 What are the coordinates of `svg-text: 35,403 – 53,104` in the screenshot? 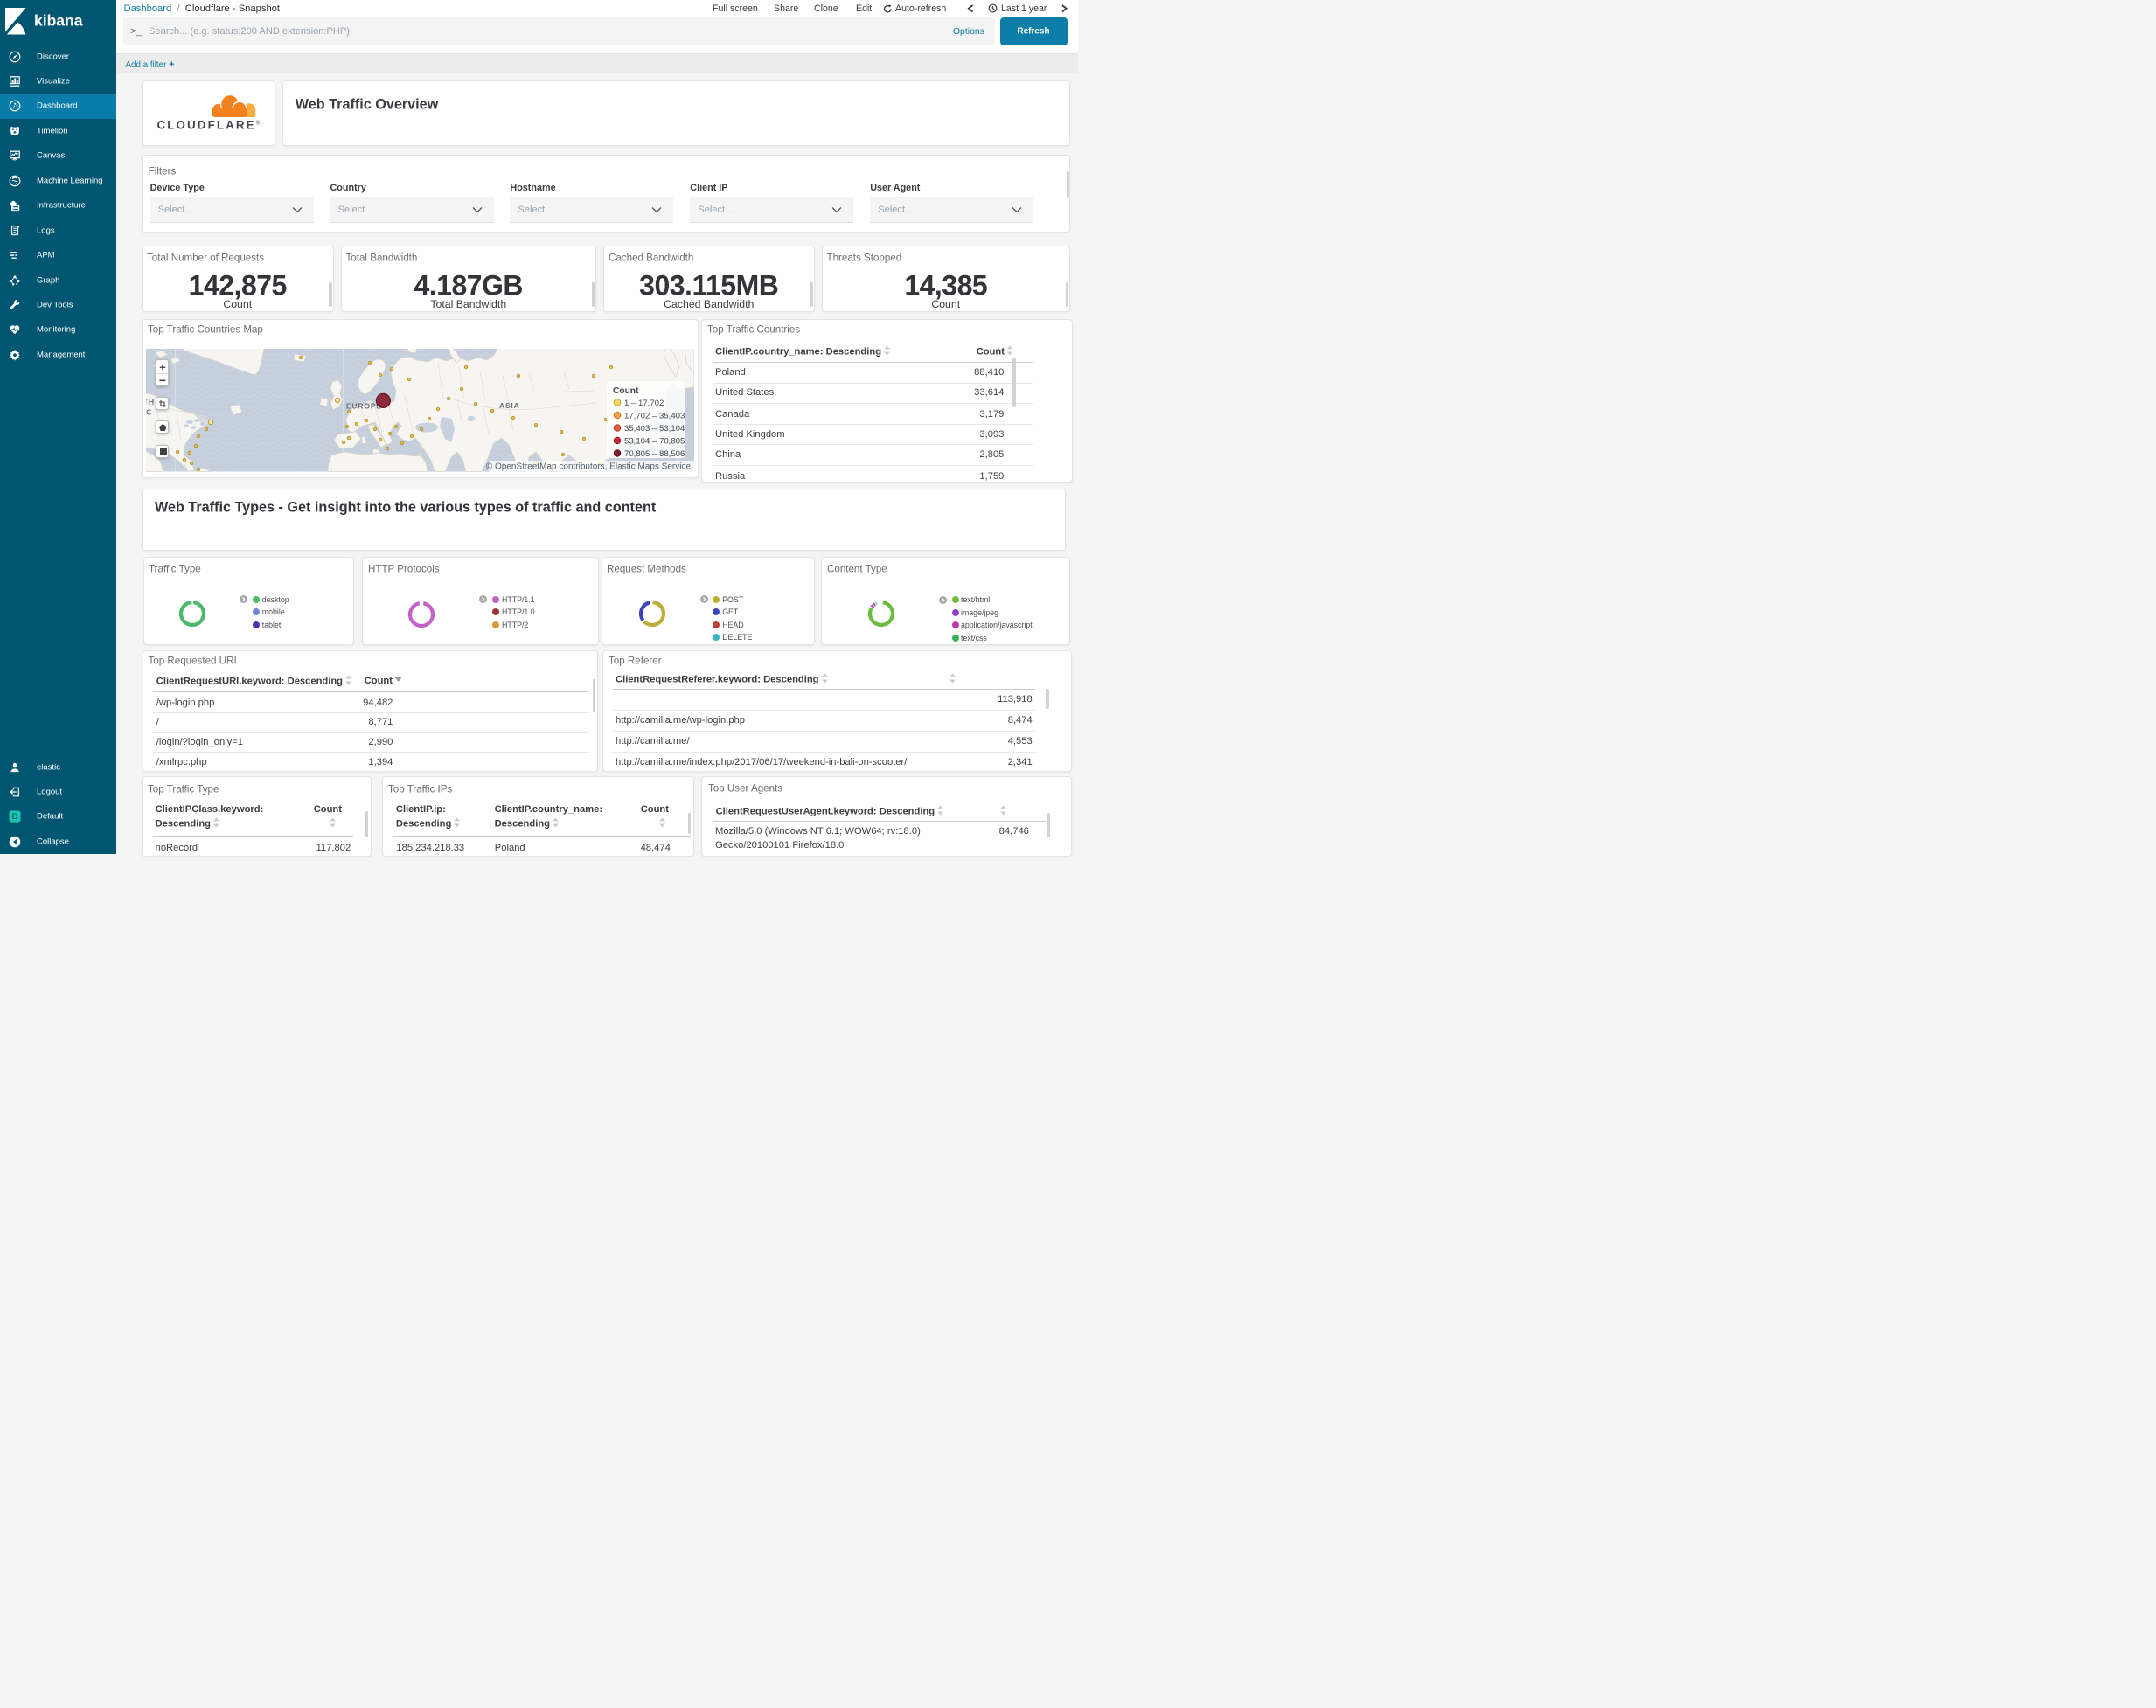 It's located at (654, 429).